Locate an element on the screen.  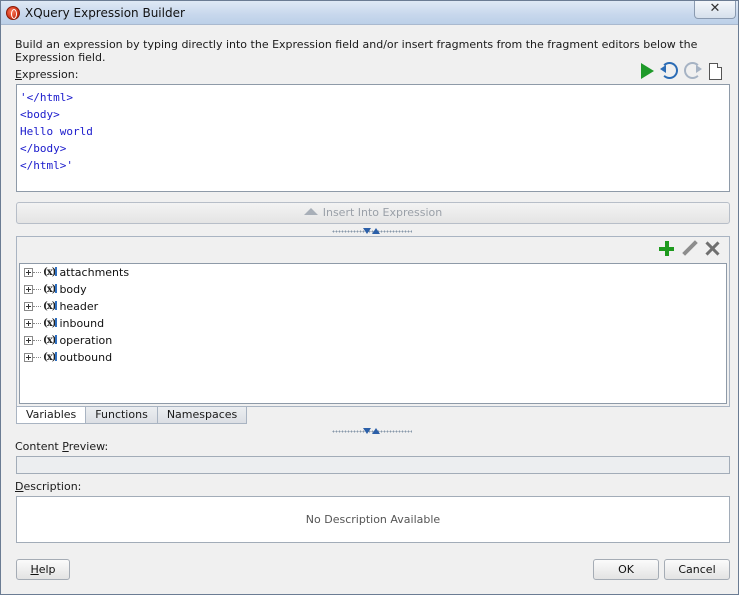
content-preview-label: Content Preview: is located at coordinates (62, 446).